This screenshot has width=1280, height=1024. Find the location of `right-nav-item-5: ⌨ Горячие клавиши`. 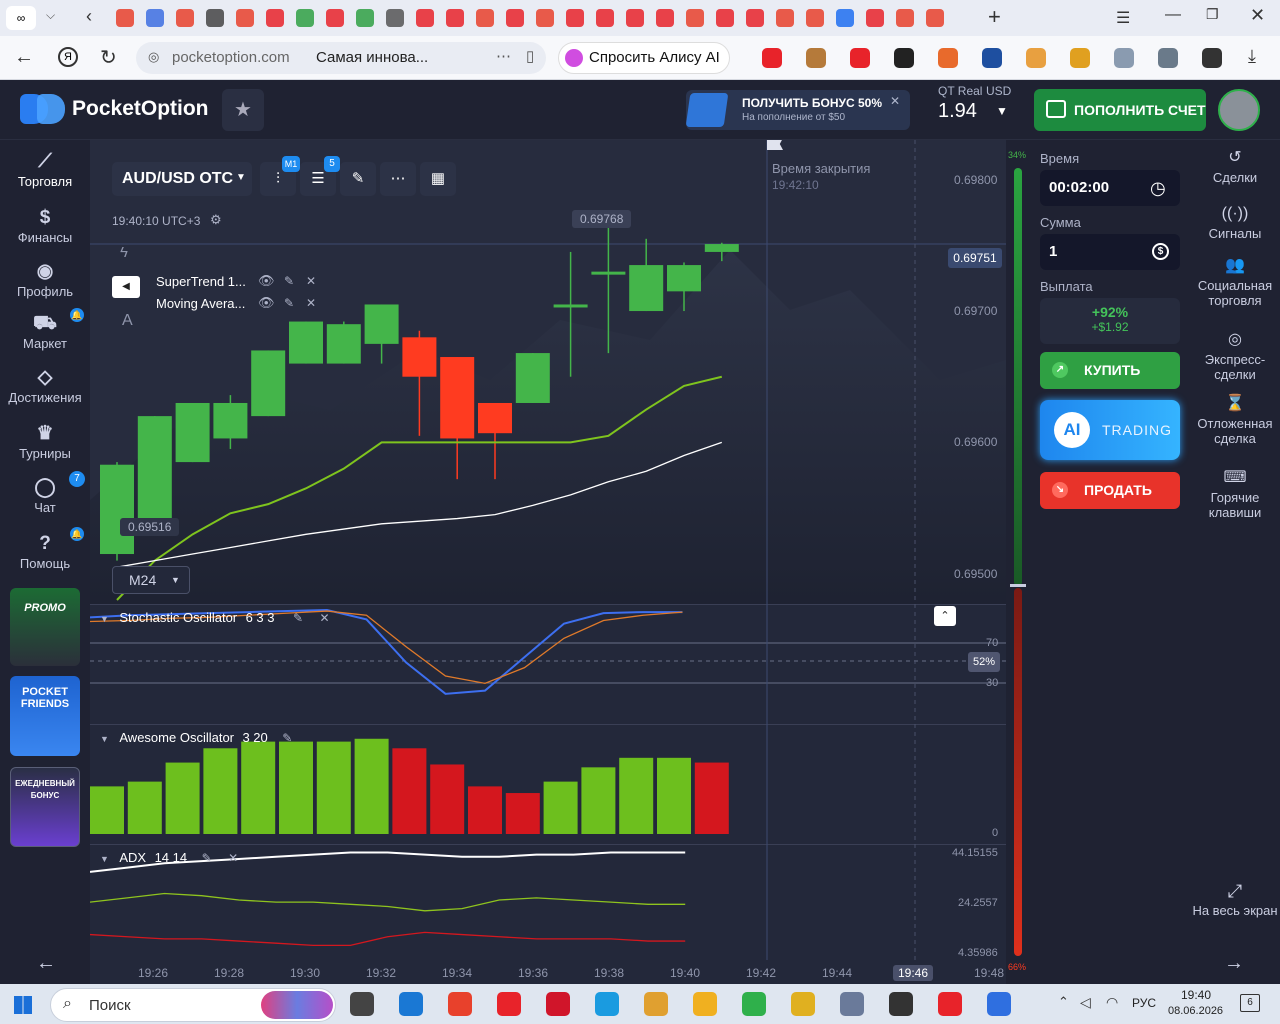

right-nav-item-5: ⌨ Горячие клавиши is located at coordinates (1235, 495).